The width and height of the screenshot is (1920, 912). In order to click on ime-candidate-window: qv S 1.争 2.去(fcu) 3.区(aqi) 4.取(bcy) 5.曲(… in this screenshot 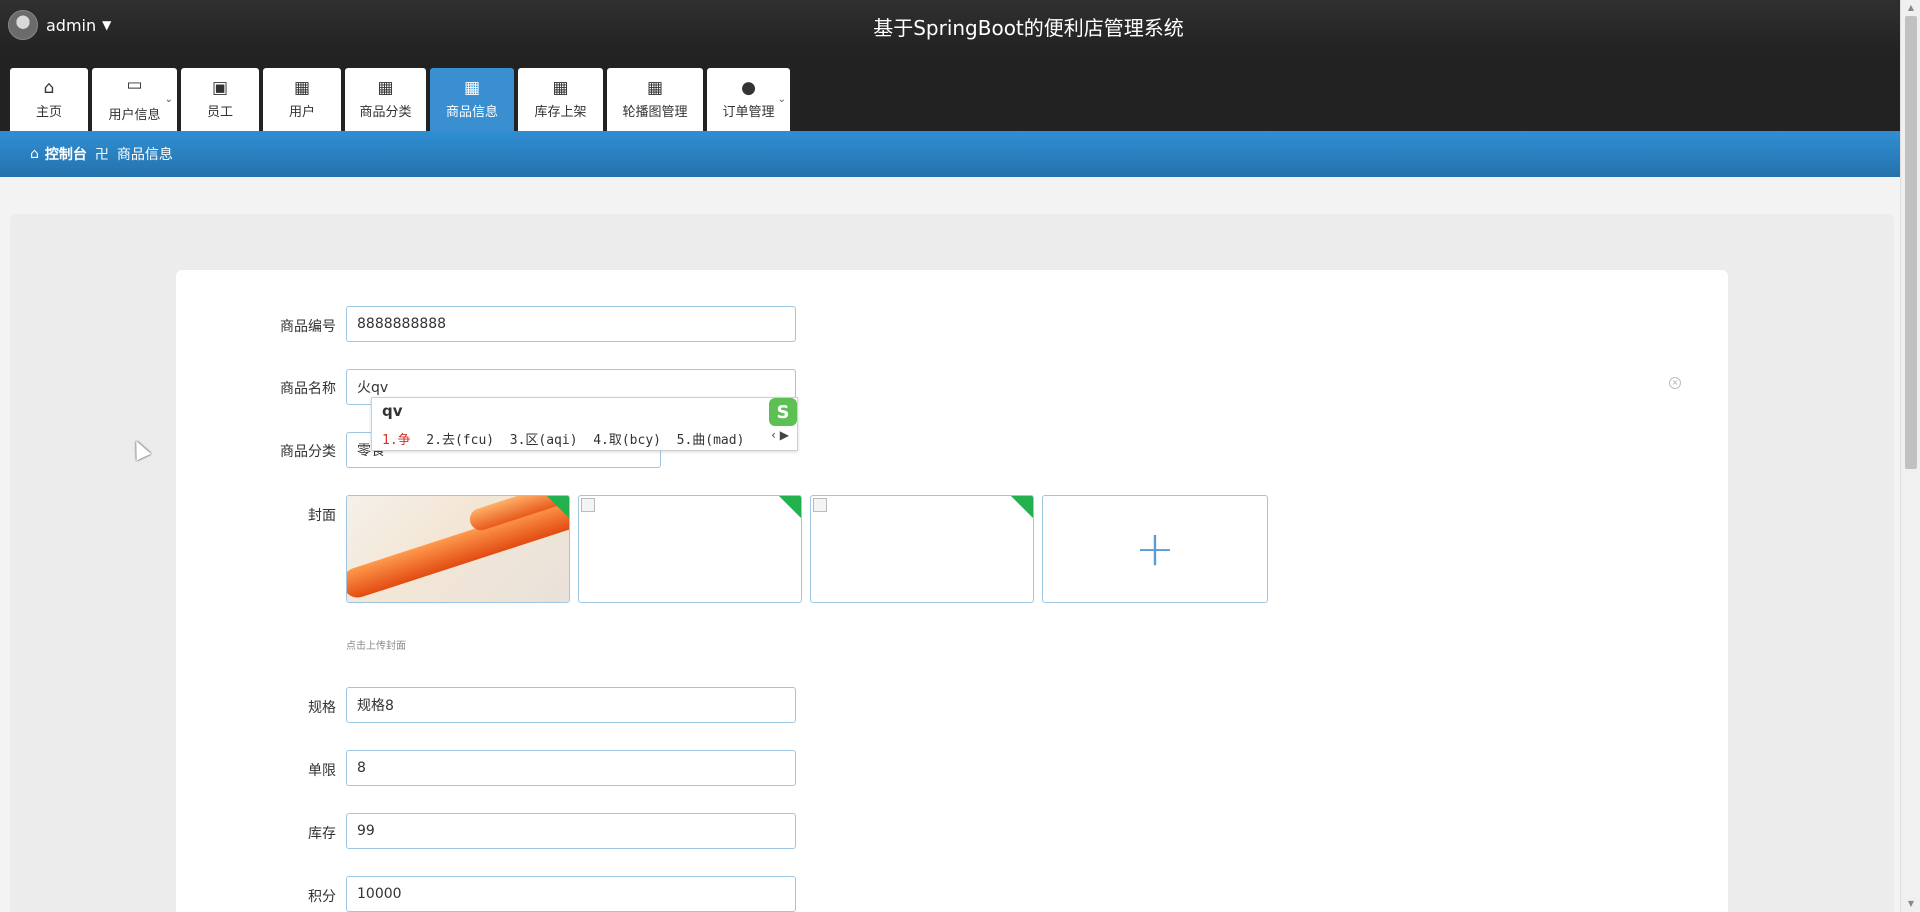, I will do `click(584, 424)`.